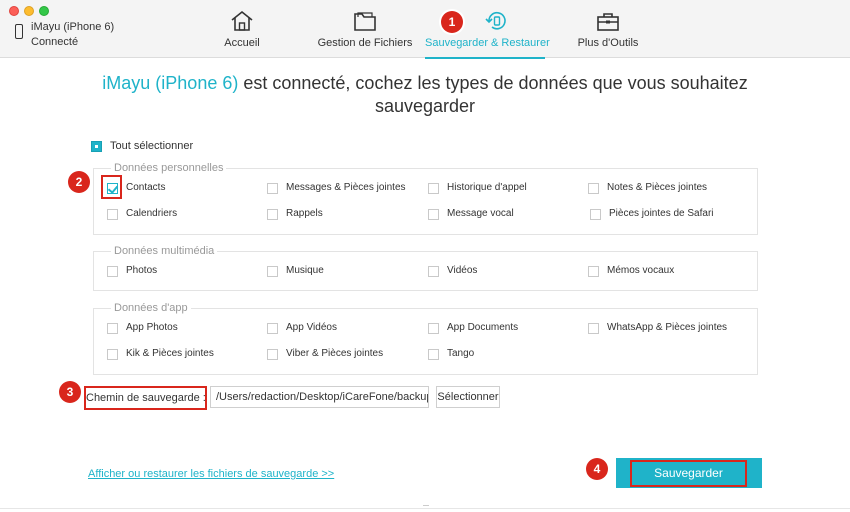 The height and width of the screenshot is (512, 850). Describe the element at coordinates (70, 392) in the screenshot. I see `step-marker-3: 3` at that location.